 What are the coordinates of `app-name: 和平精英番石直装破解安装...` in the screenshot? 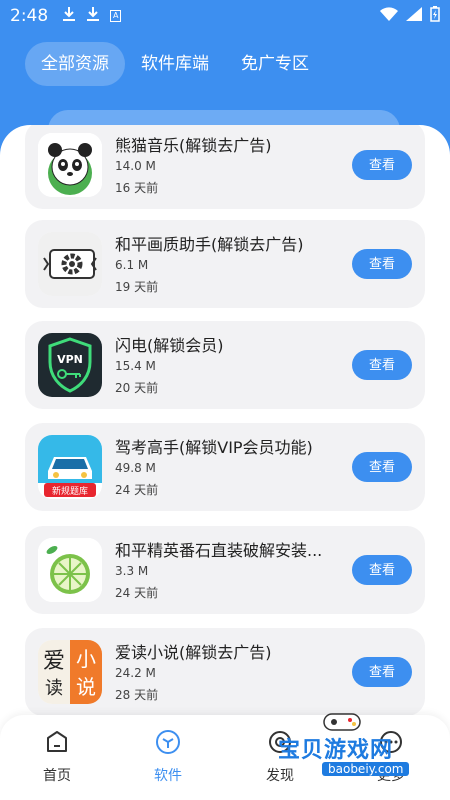 It's located at (219, 550).